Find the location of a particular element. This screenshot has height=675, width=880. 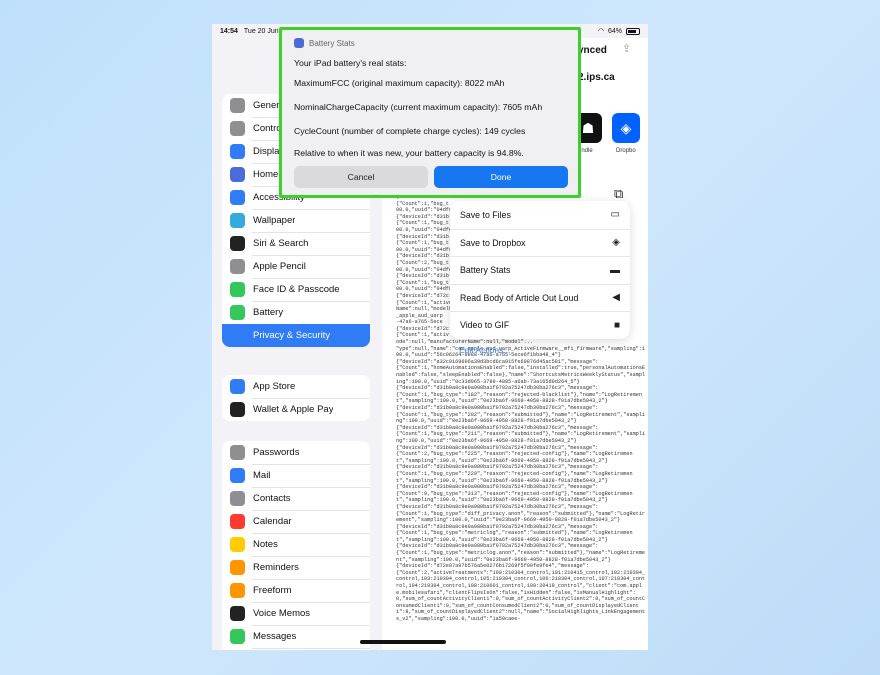

sidebar-item-label: Battery is located at coordinates (268, 312).